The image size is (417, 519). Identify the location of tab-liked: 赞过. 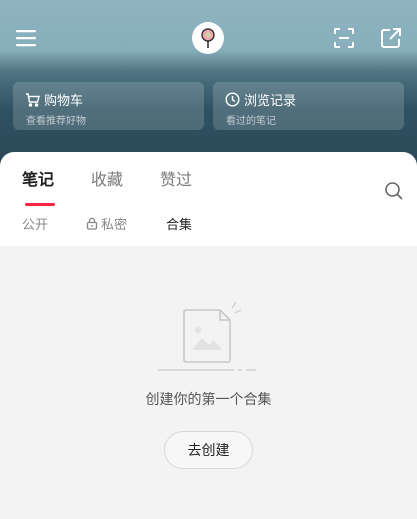
(176, 178).